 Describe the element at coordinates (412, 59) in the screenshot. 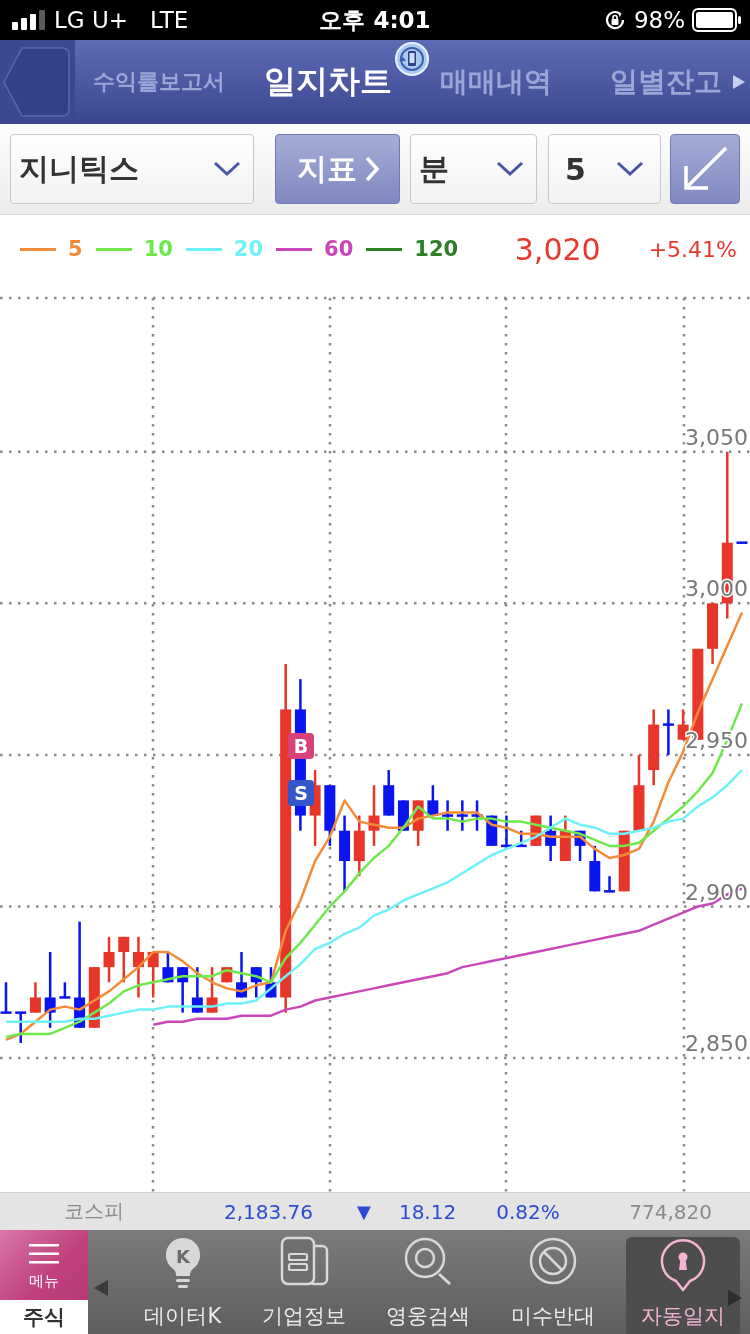

I see `phone-circle-icon` at that location.